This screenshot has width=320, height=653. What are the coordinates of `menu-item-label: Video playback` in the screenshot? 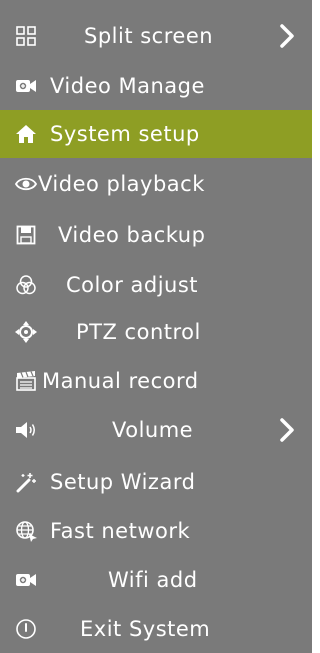 It's located at (121, 184).